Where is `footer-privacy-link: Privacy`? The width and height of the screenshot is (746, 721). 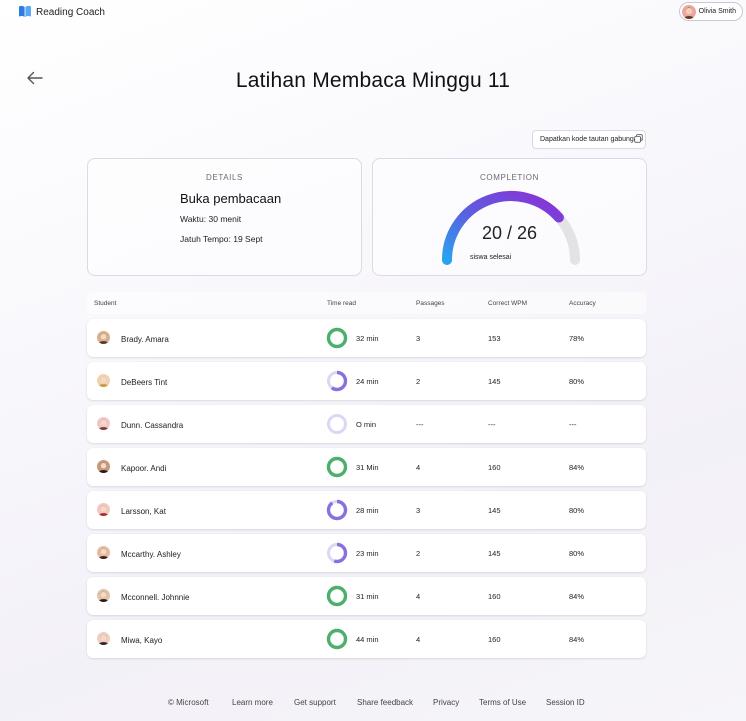 footer-privacy-link: Privacy is located at coordinates (446, 702).